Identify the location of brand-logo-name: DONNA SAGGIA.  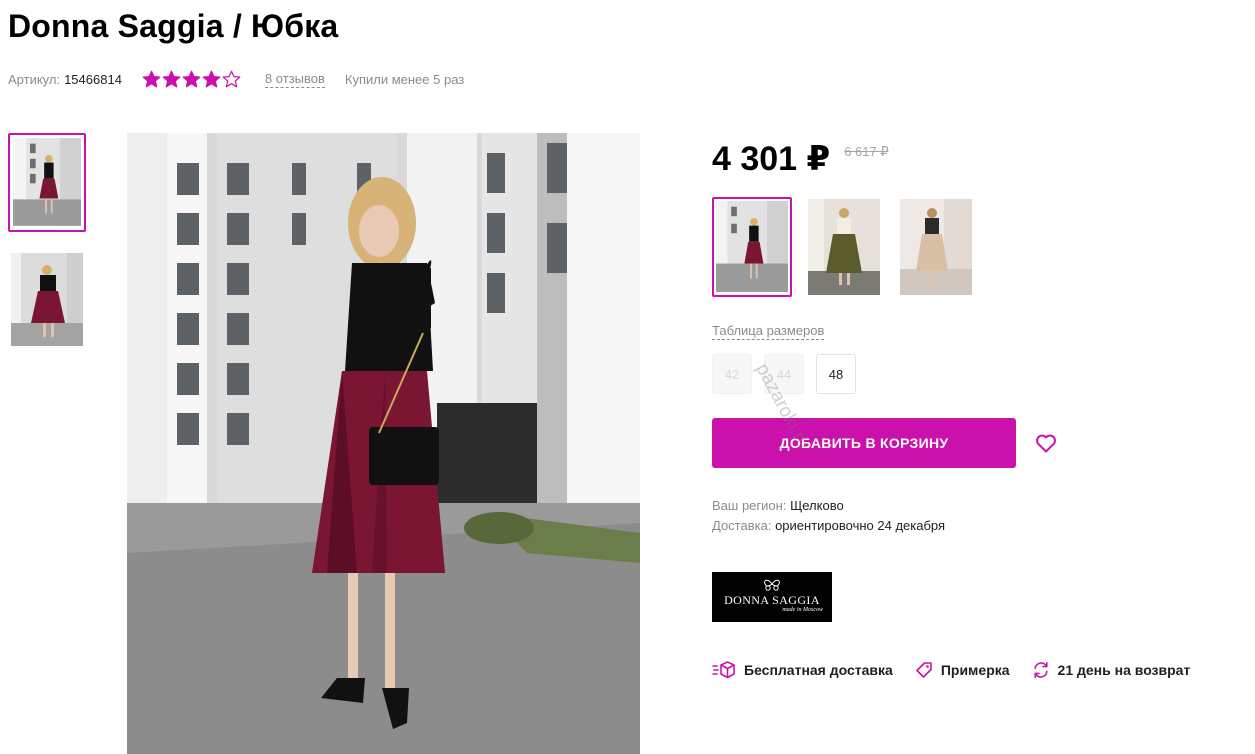
(772, 600).